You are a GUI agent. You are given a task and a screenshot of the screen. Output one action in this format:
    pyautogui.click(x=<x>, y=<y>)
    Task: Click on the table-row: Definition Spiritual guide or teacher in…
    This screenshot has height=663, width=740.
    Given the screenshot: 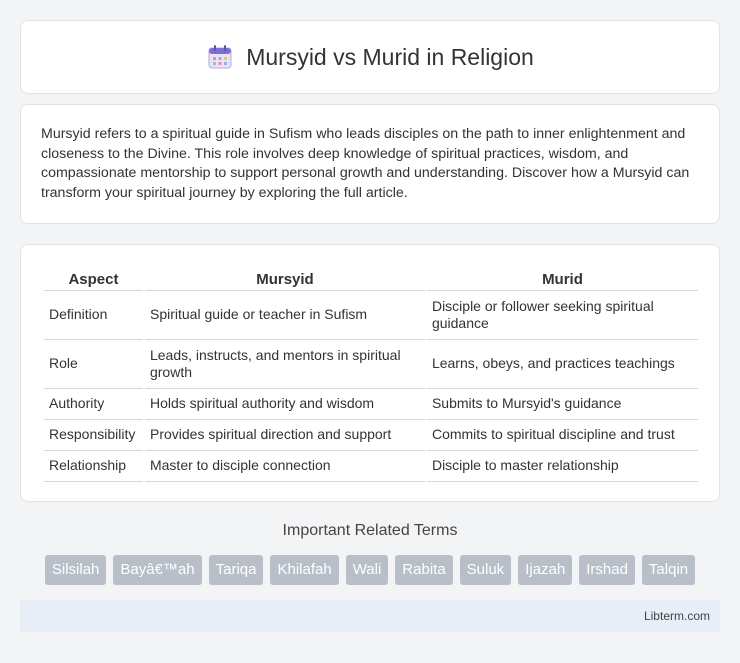 What is the action you would take?
    pyautogui.click(x=371, y=315)
    